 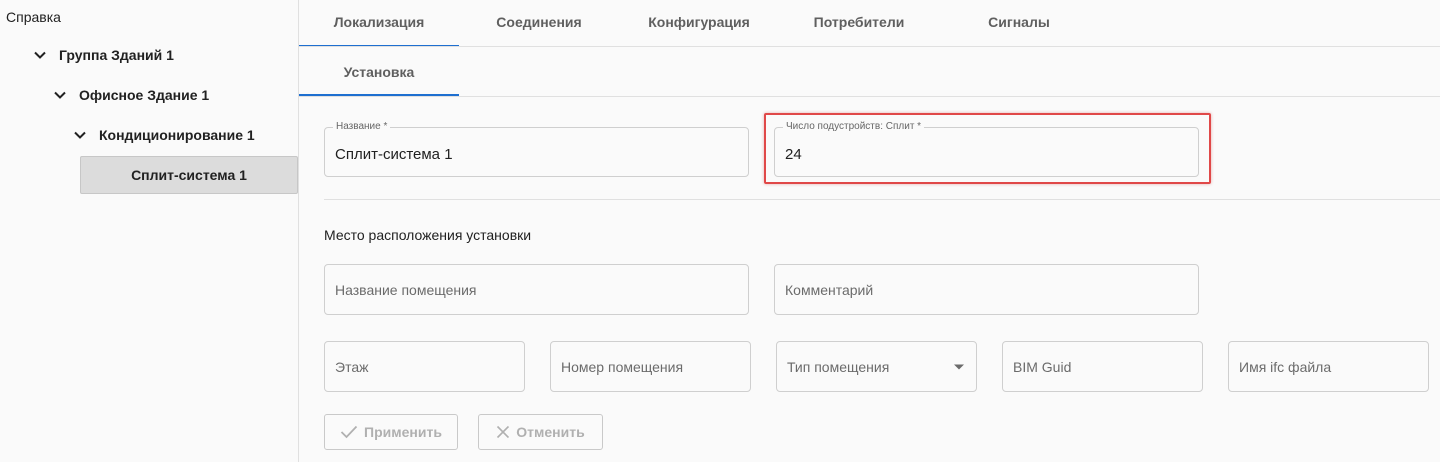 What do you see at coordinates (406, 289) in the screenshot?
I see `room-name-placeholder: Название помещения` at bounding box center [406, 289].